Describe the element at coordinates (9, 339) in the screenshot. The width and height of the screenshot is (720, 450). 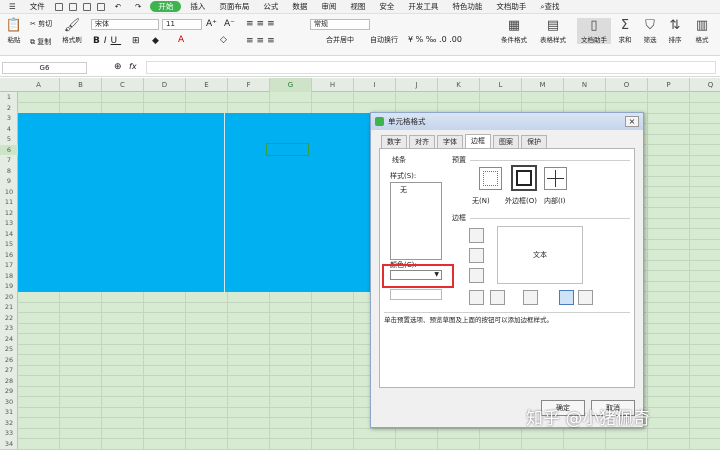
I see `row-header-24: 24` at that location.